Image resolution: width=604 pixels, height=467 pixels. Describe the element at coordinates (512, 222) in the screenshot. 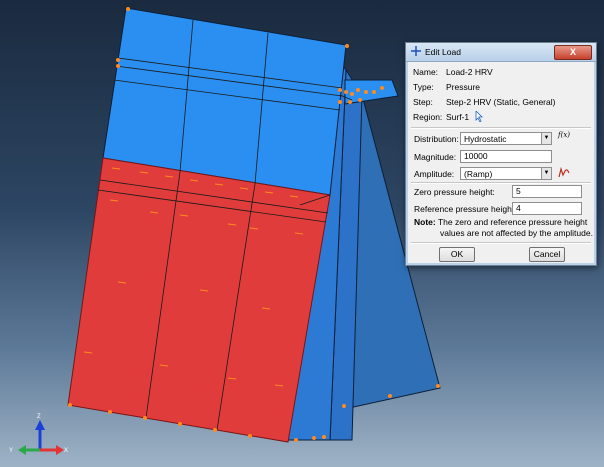

I see `note-line-1: The zero and reference pressure height` at that location.